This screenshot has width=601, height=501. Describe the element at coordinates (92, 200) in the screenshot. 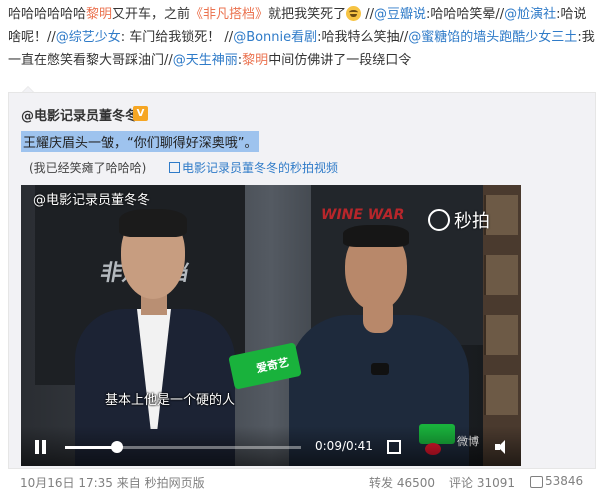

I see `video-watermark: @电影记录员董冬冬` at that location.